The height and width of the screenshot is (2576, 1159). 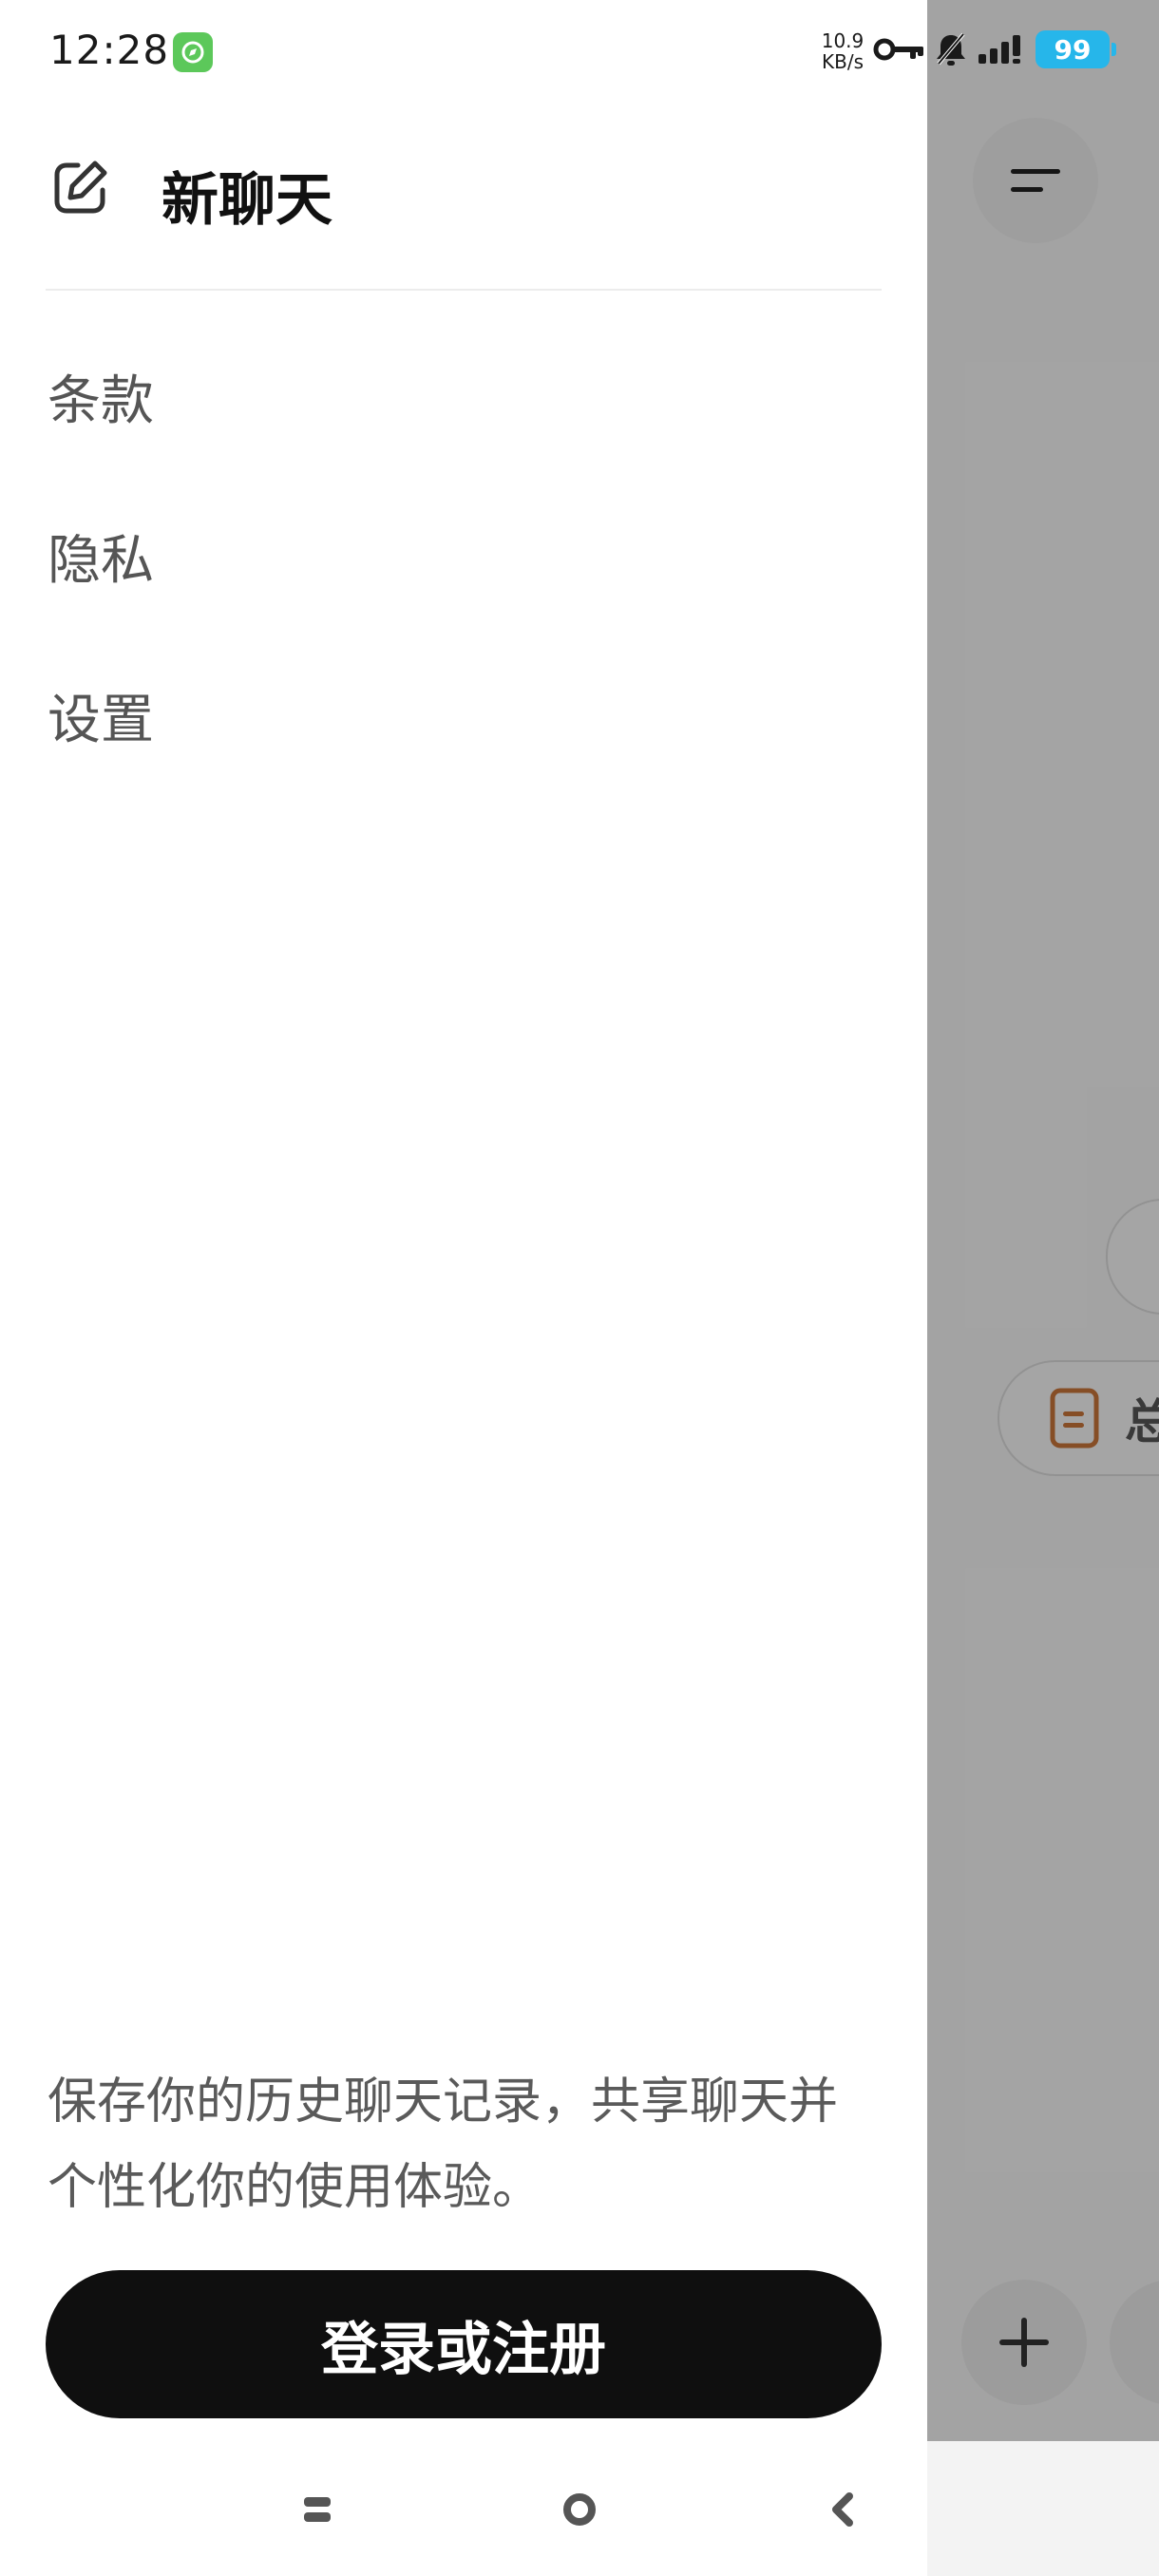 I want to click on status-time: 12:28, so click(x=109, y=50).